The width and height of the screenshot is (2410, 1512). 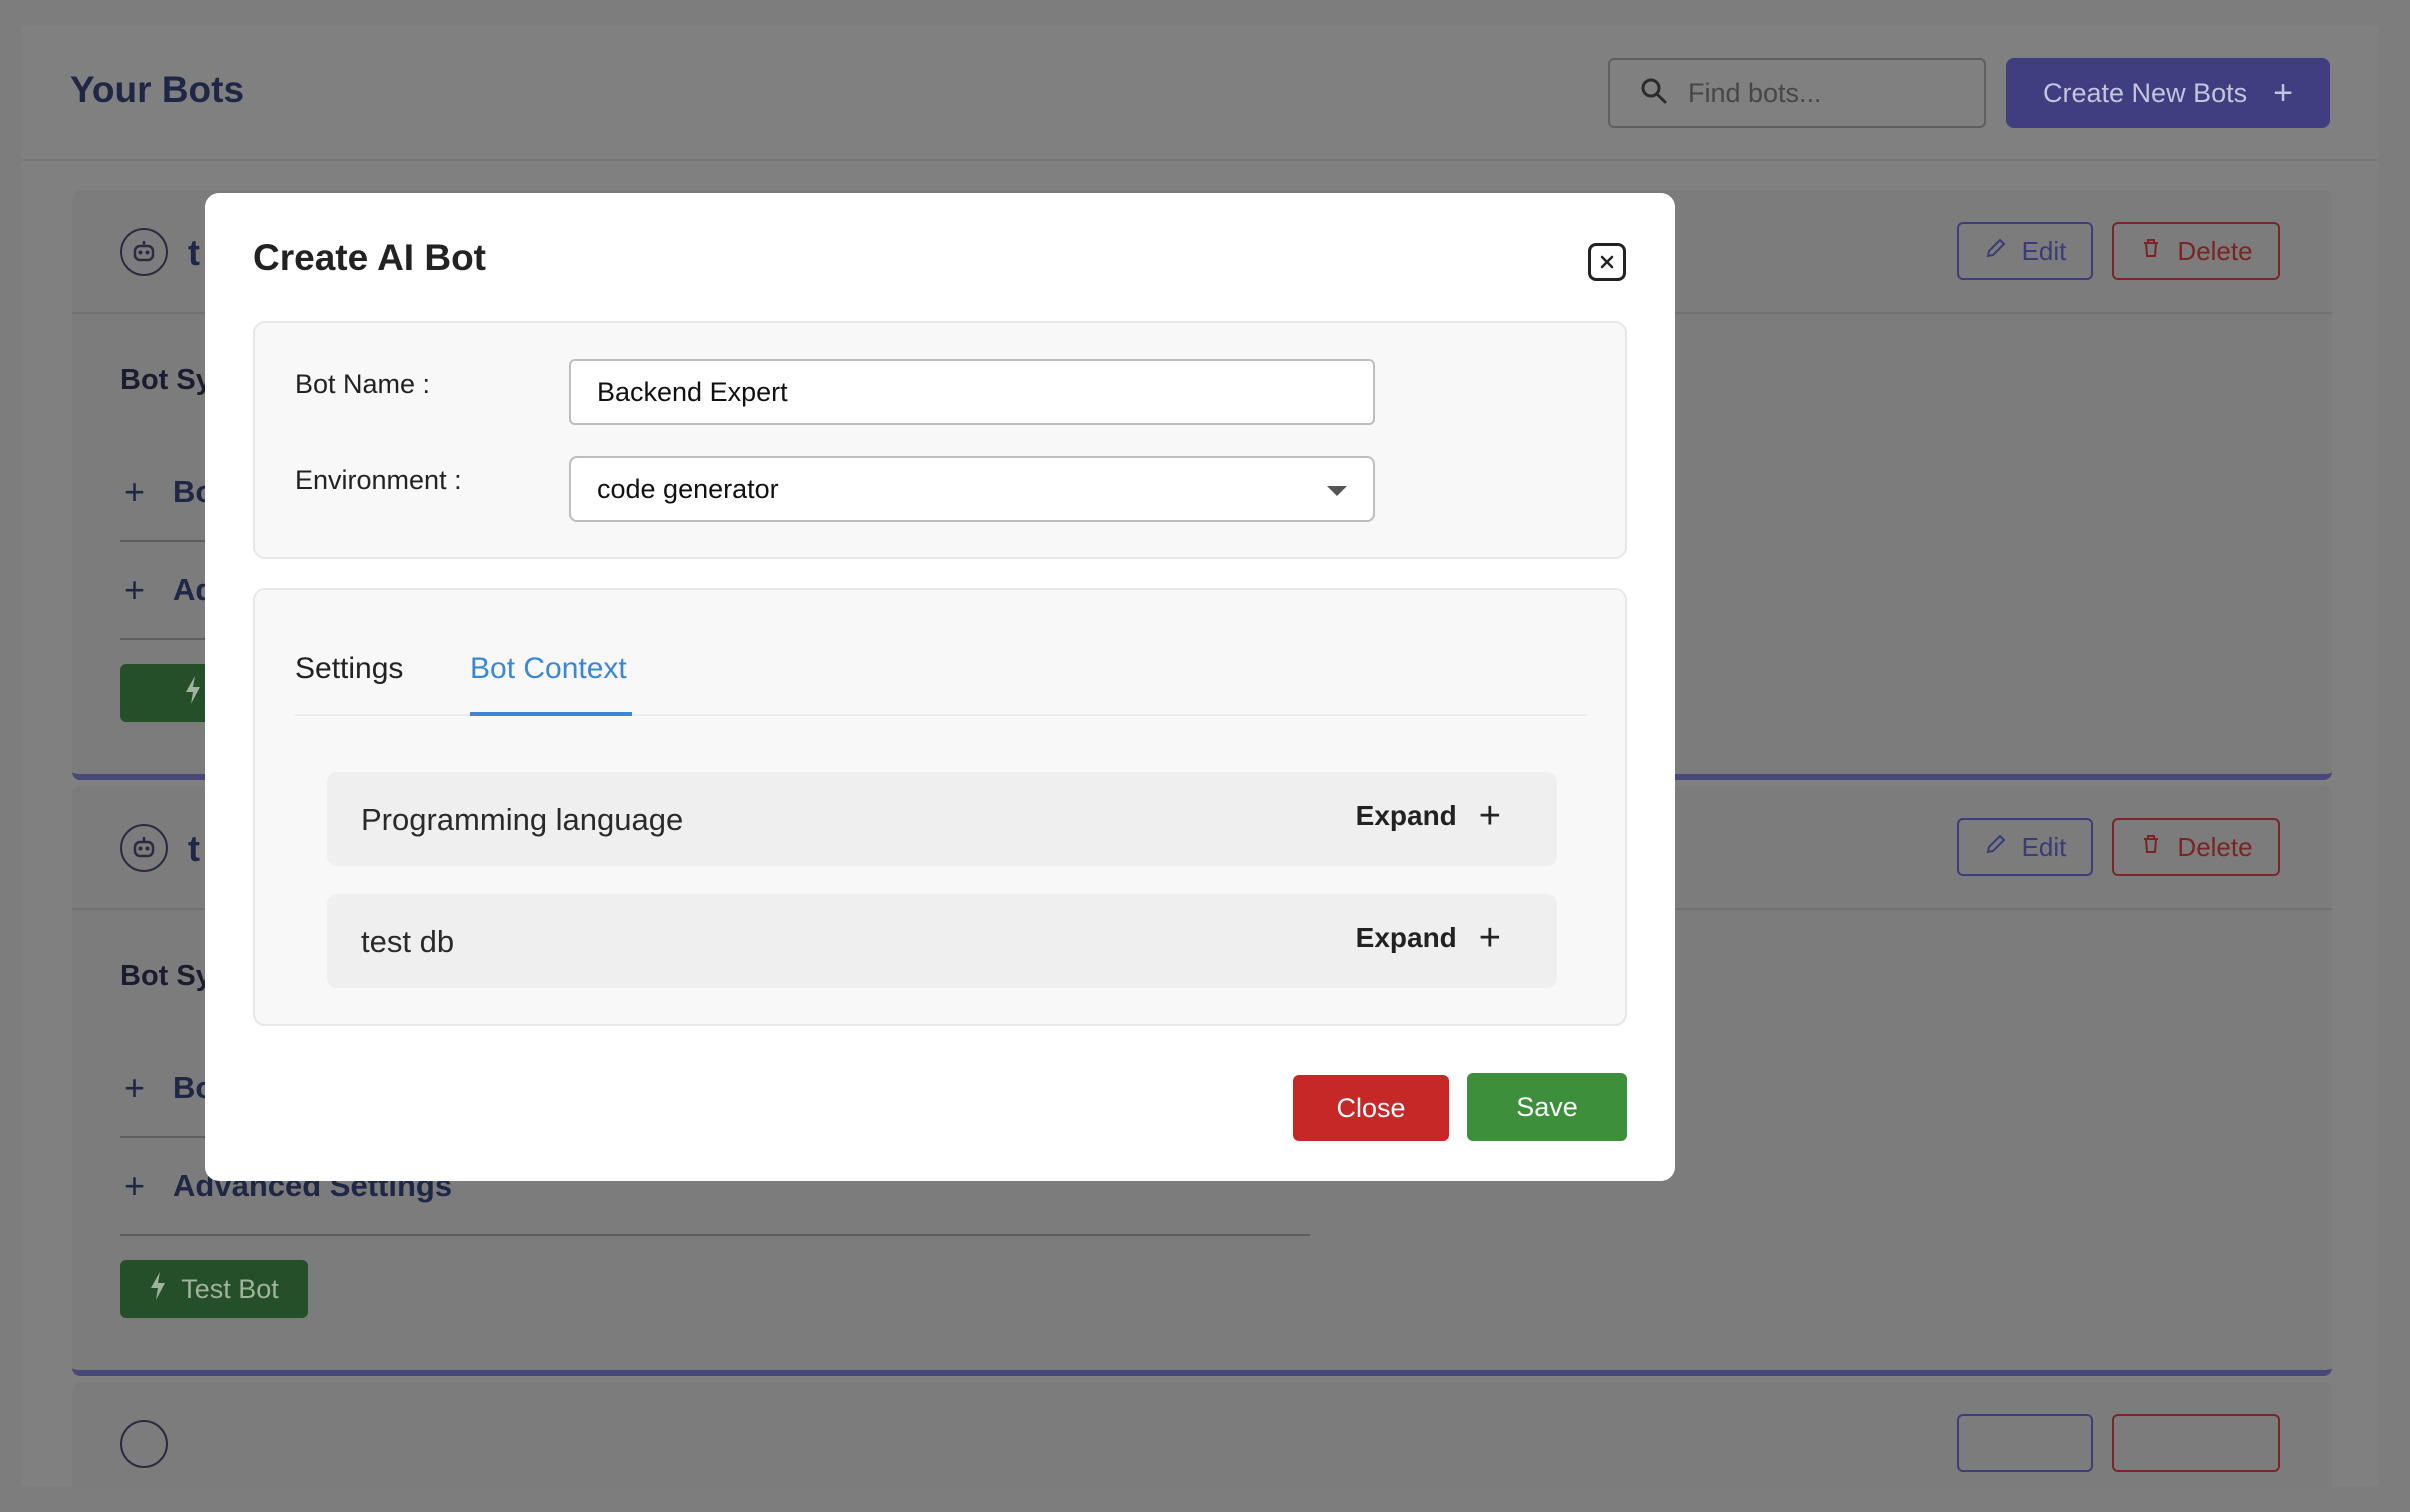 What do you see at coordinates (1654, 93) in the screenshot?
I see `search-icon` at bounding box center [1654, 93].